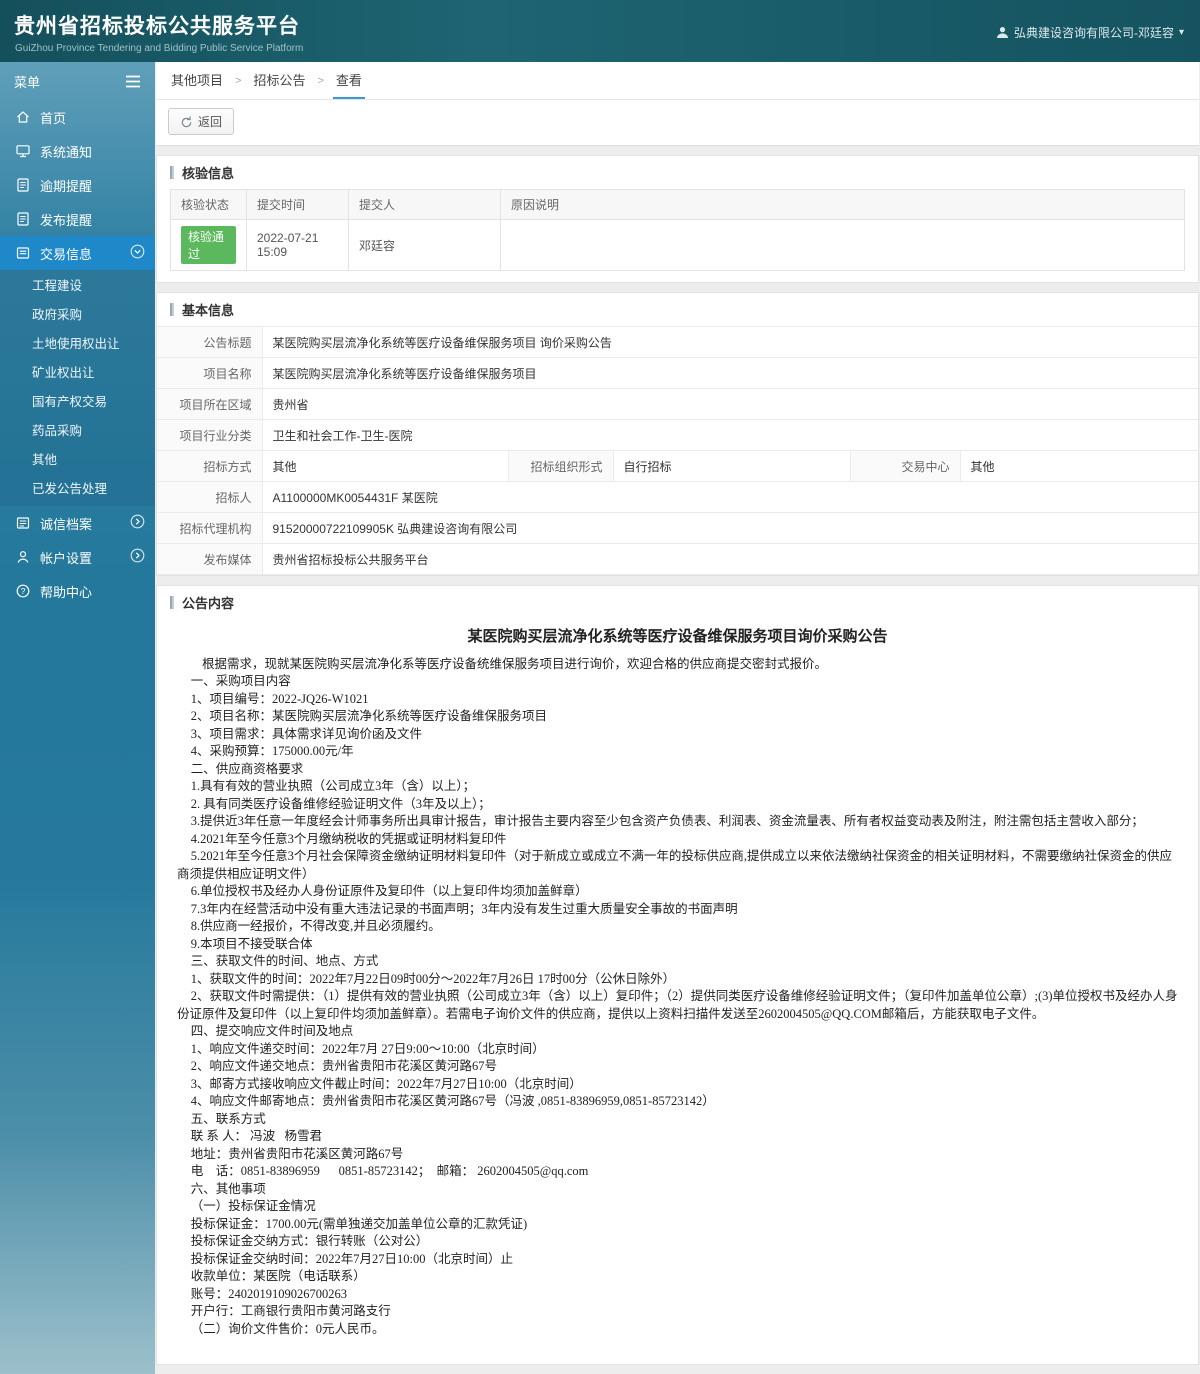 The height and width of the screenshot is (1374, 1200). What do you see at coordinates (287, 1328) in the screenshot?
I see `announcement-paragraph: （二）询价文件售价：0元人民币。` at bounding box center [287, 1328].